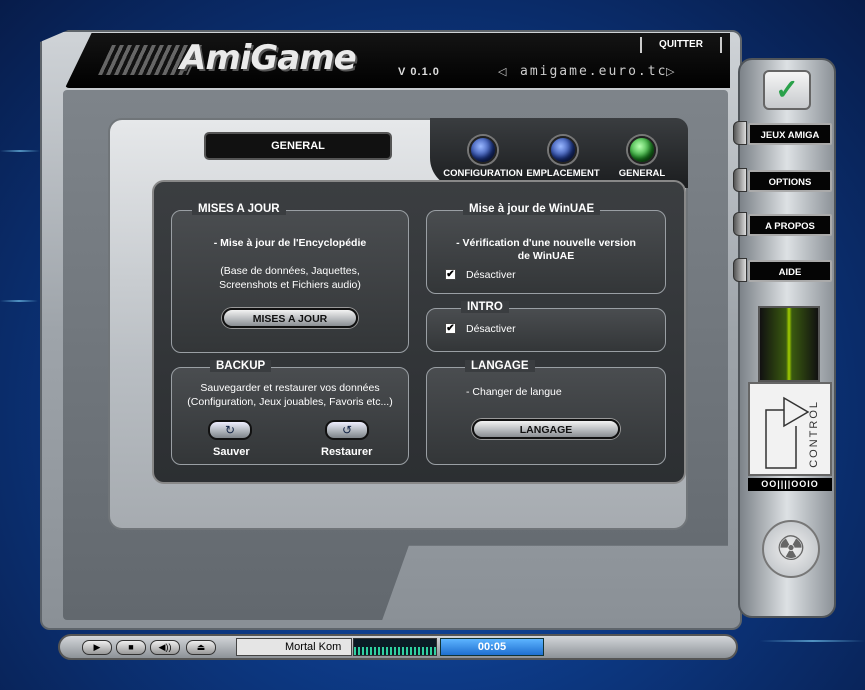  I want to click on save-icon: ↻, so click(230, 430).